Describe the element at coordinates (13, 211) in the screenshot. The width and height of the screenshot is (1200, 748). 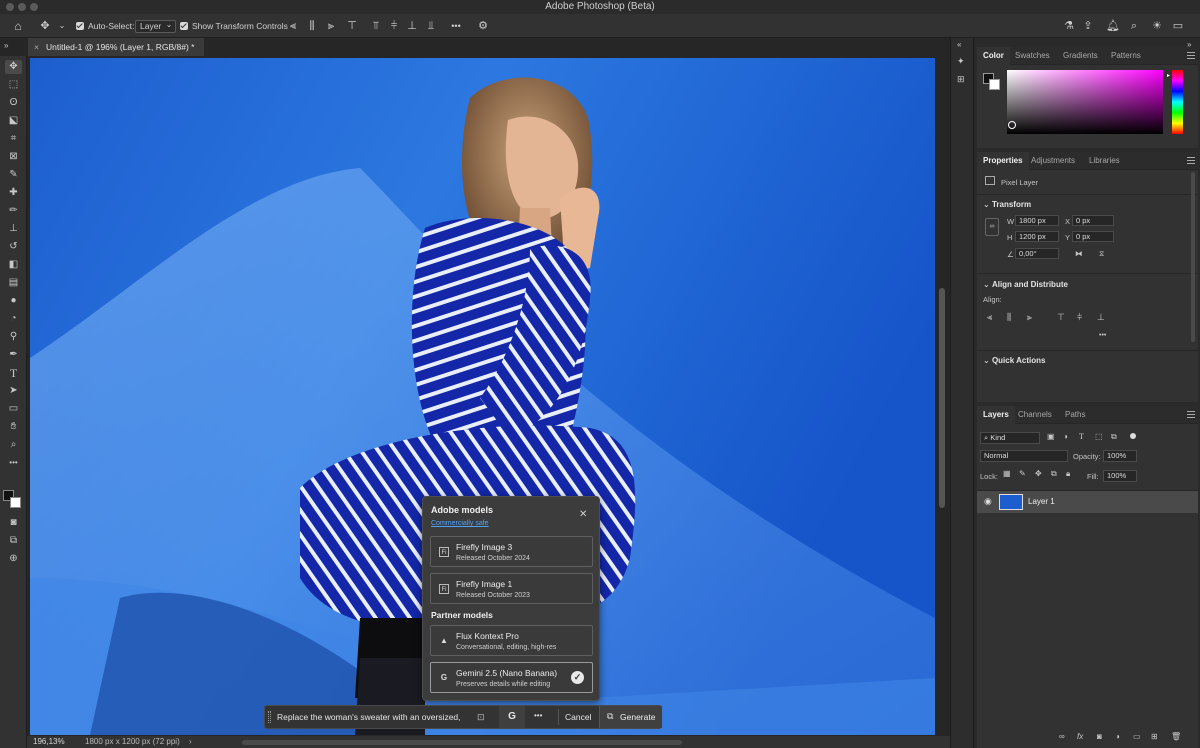
I see `brush-tool-icon: ✏` at that location.